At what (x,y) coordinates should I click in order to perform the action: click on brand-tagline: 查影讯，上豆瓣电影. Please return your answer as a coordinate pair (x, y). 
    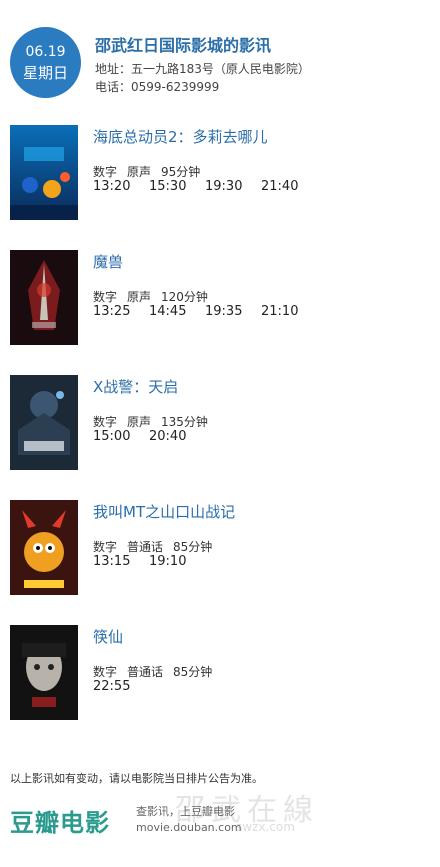
    Looking at the image, I should click on (185, 811).